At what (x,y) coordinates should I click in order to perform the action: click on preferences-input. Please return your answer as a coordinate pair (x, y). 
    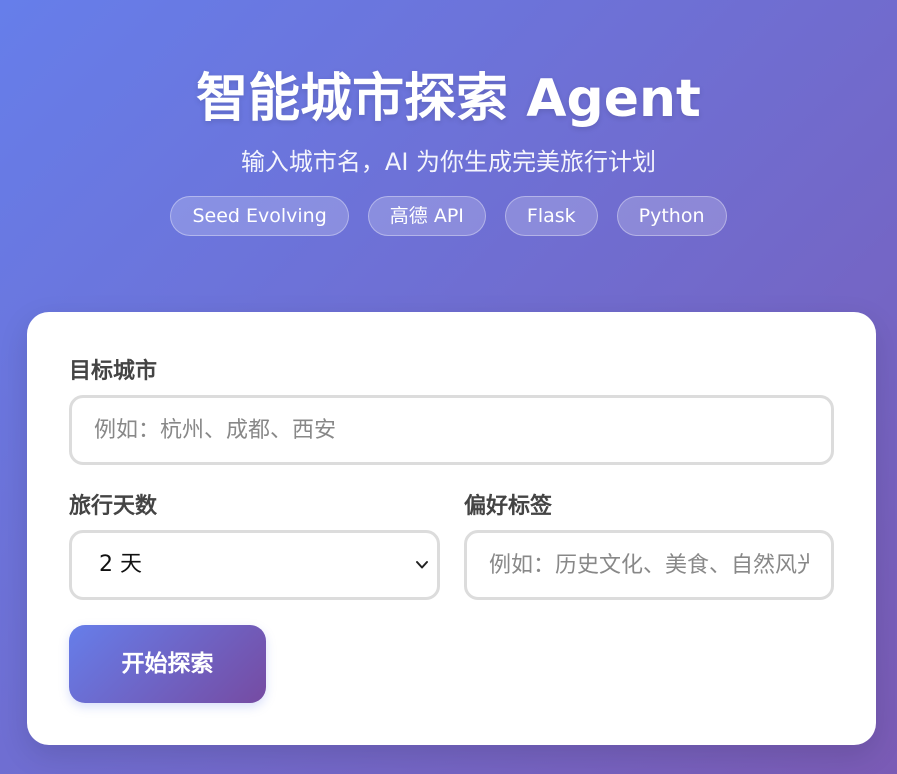
    Looking at the image, I should click on (649, 565).